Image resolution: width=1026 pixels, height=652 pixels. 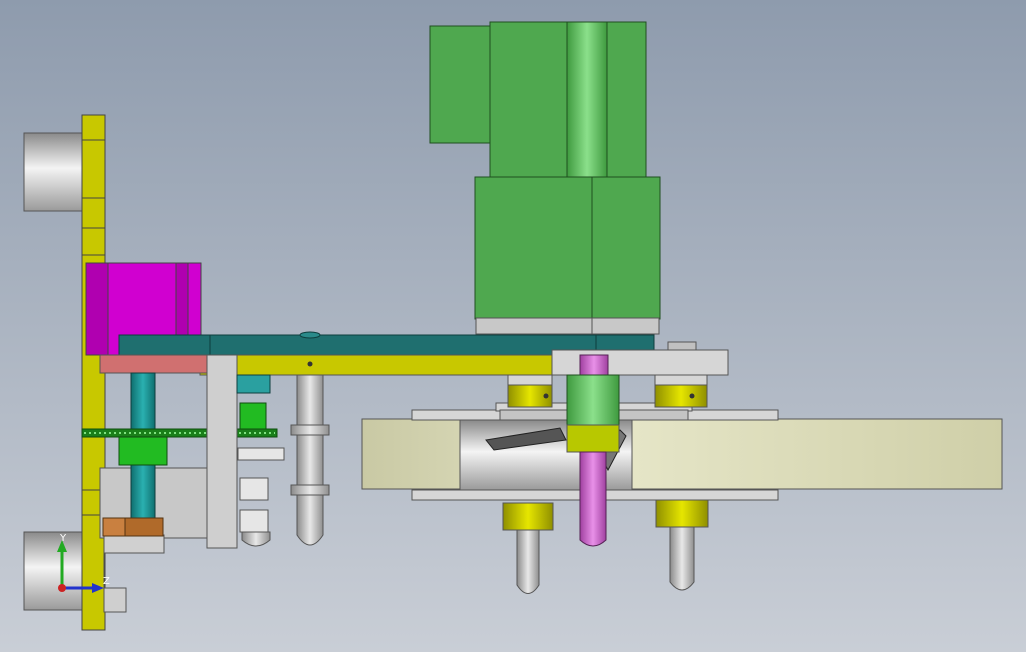 What do you see at coordinates (155, 364) in the screenshot?
I see `salmon-spacer` at bounding box center [155, 364].